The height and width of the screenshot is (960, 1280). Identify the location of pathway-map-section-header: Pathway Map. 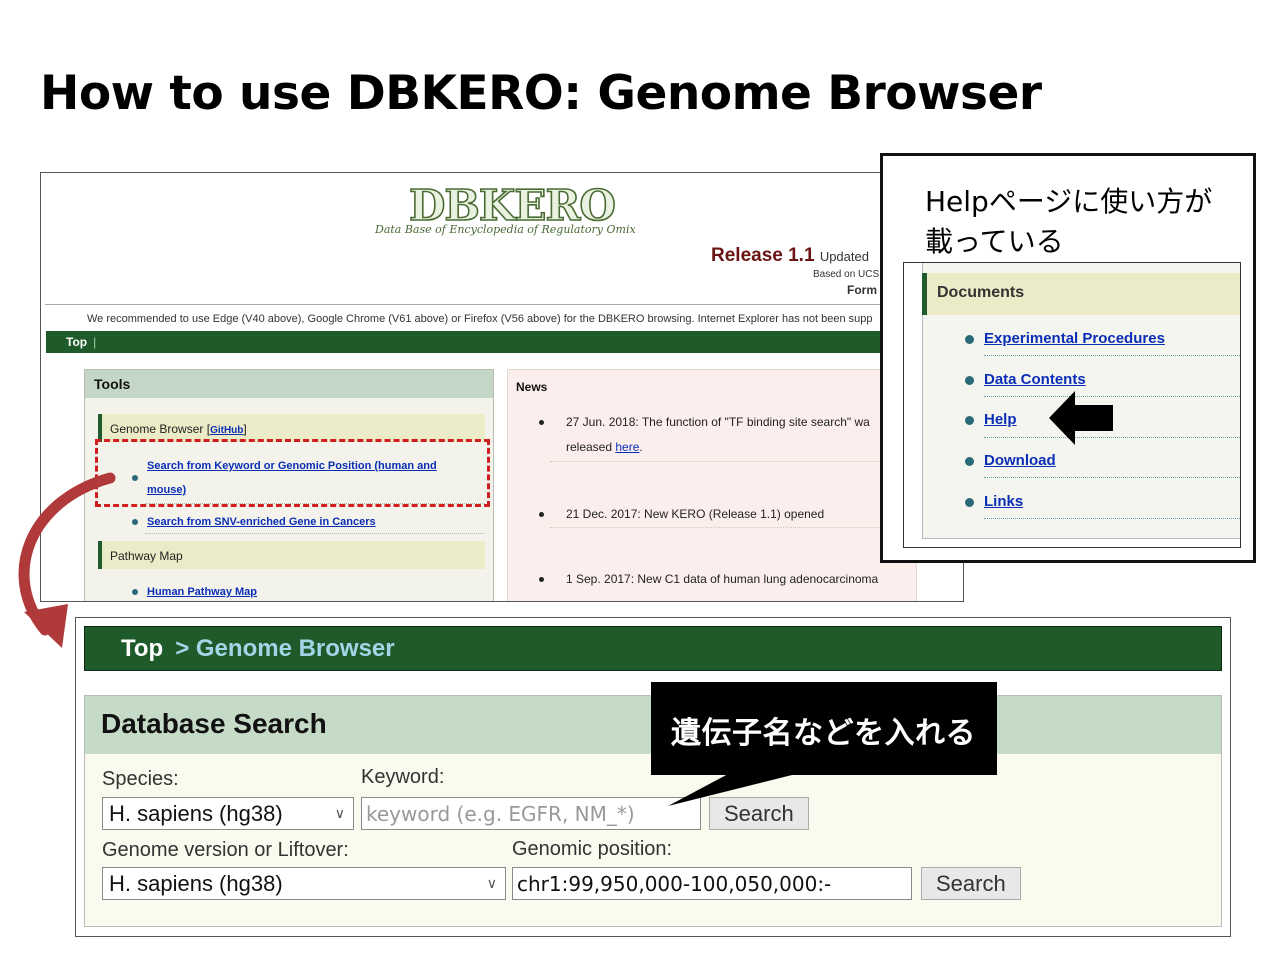
(291, 555).